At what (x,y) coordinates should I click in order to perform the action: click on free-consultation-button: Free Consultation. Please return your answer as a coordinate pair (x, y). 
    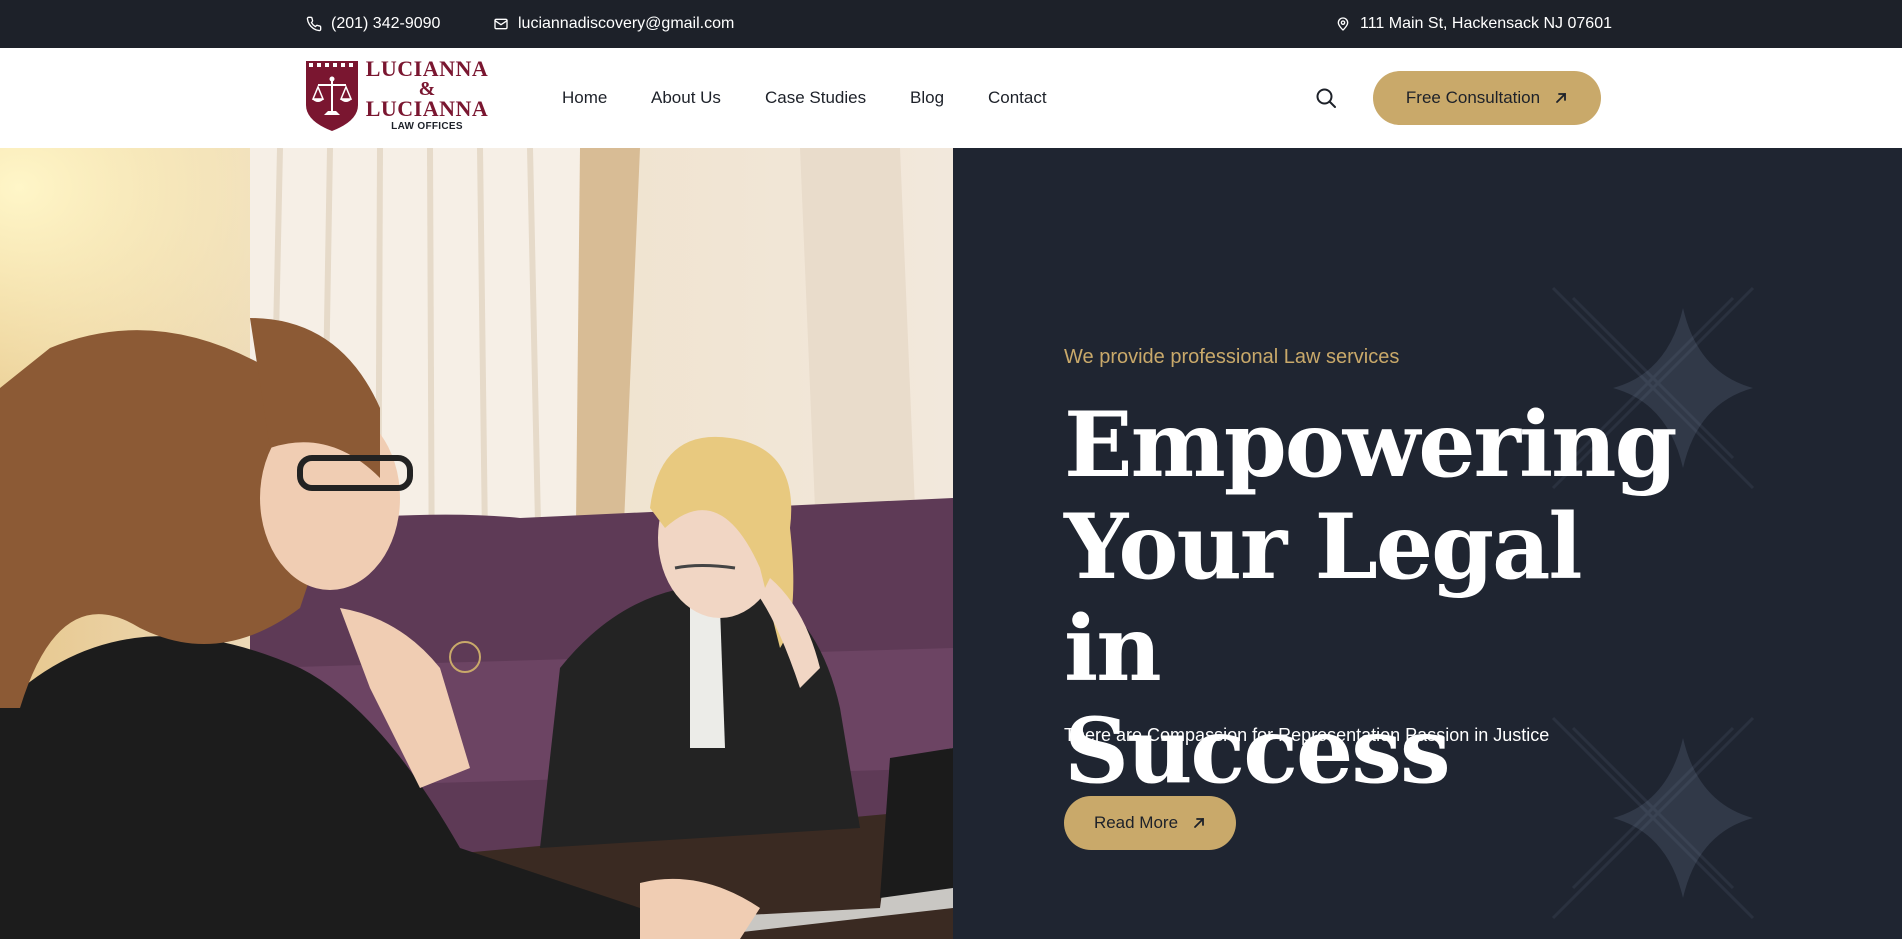
    Looking at the image, I should click on (1487, 98).